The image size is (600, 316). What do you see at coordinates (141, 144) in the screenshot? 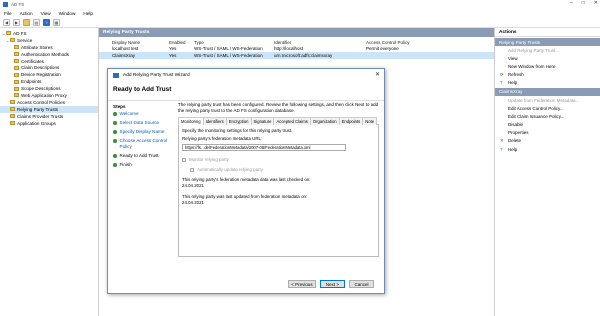
I see `step-choose-access-control-policy: Choose Access Control Policy` at bounding box center [141, 144].